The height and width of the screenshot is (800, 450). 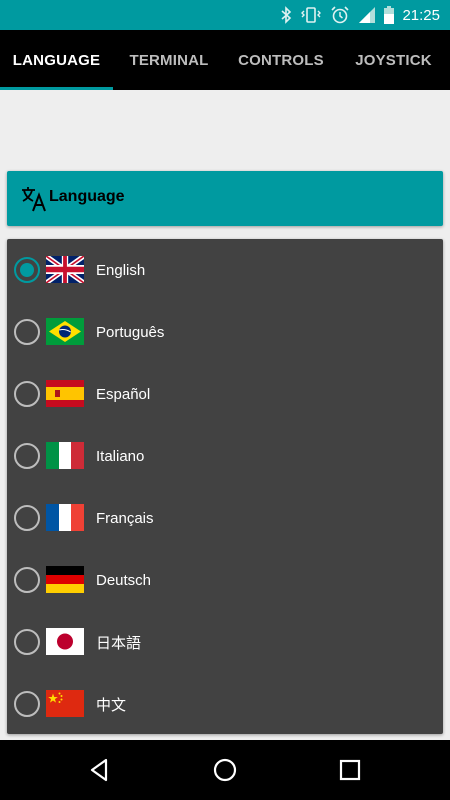 What do you see at coordinates (123, 394) in the screenshot?
I see `language-label: Español` at bounding box center [123, 394].